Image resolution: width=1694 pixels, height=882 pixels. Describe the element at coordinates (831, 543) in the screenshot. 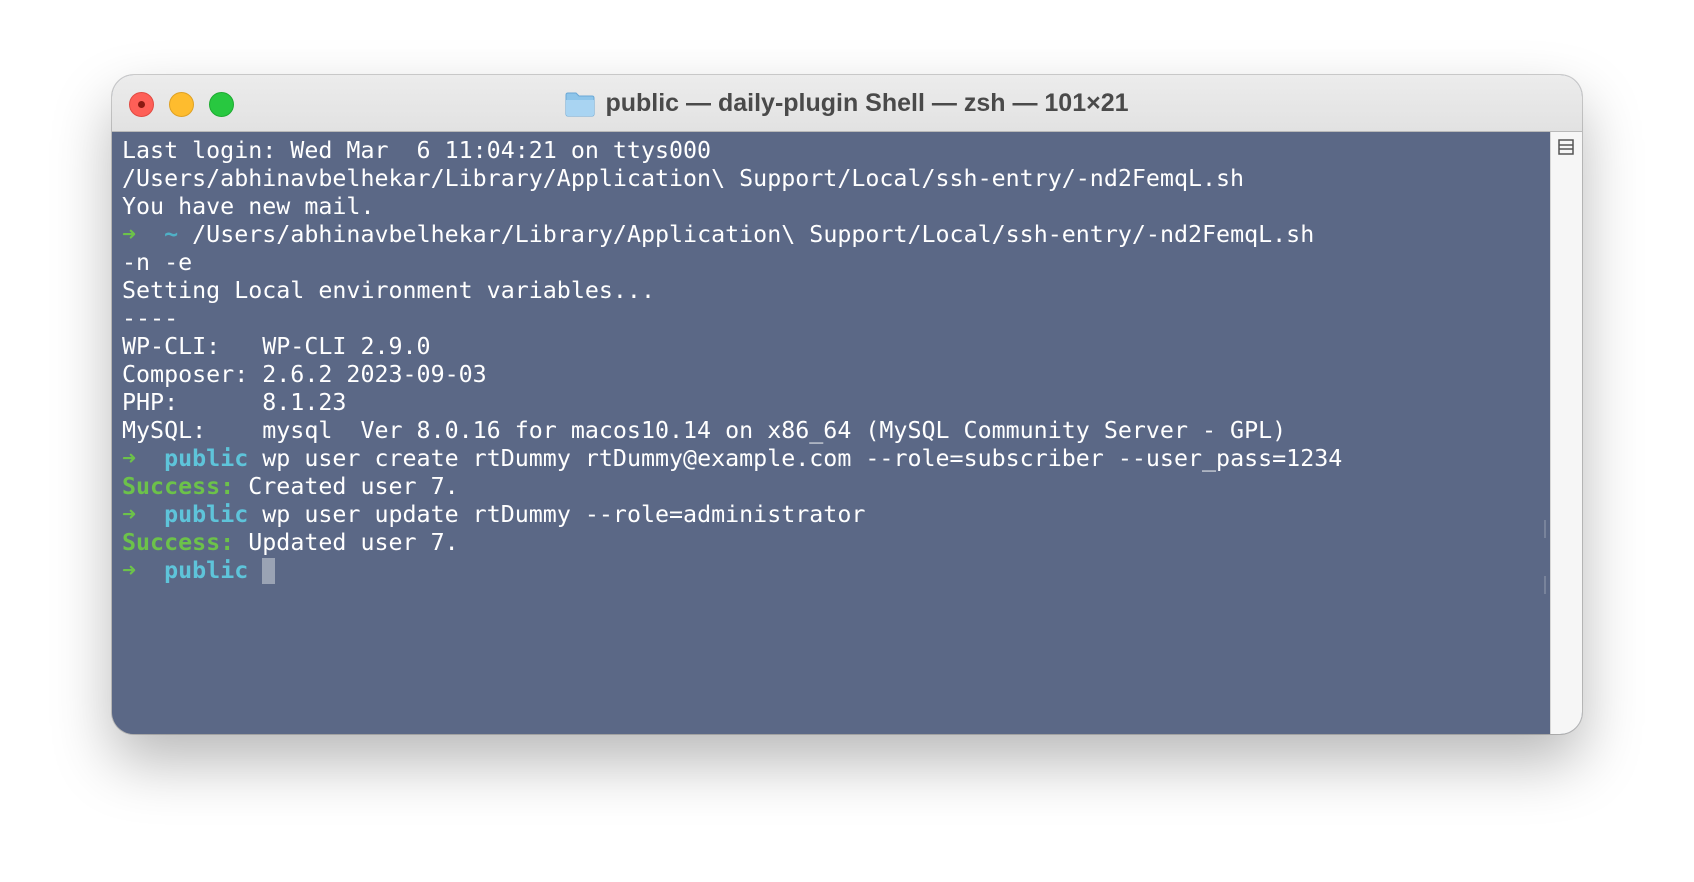

I see `terminal-line: Success: Updated user 7.` at that location.